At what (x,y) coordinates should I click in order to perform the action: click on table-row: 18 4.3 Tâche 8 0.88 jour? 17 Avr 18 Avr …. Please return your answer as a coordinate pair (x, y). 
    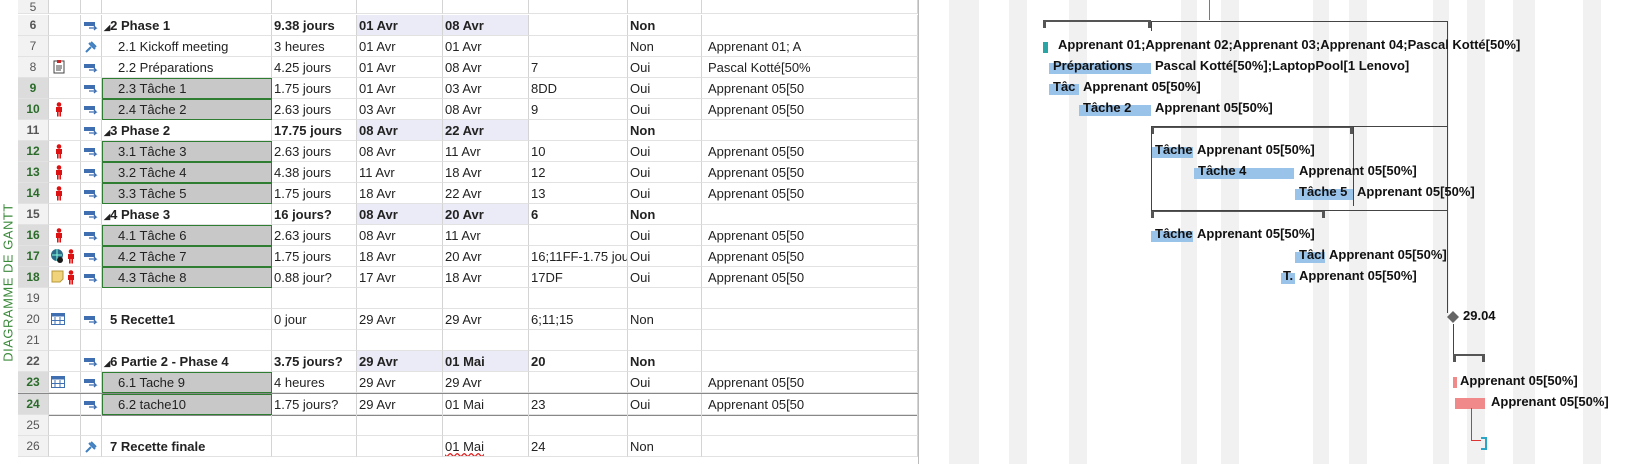
    Looking at the image, I should click on (468, 277).